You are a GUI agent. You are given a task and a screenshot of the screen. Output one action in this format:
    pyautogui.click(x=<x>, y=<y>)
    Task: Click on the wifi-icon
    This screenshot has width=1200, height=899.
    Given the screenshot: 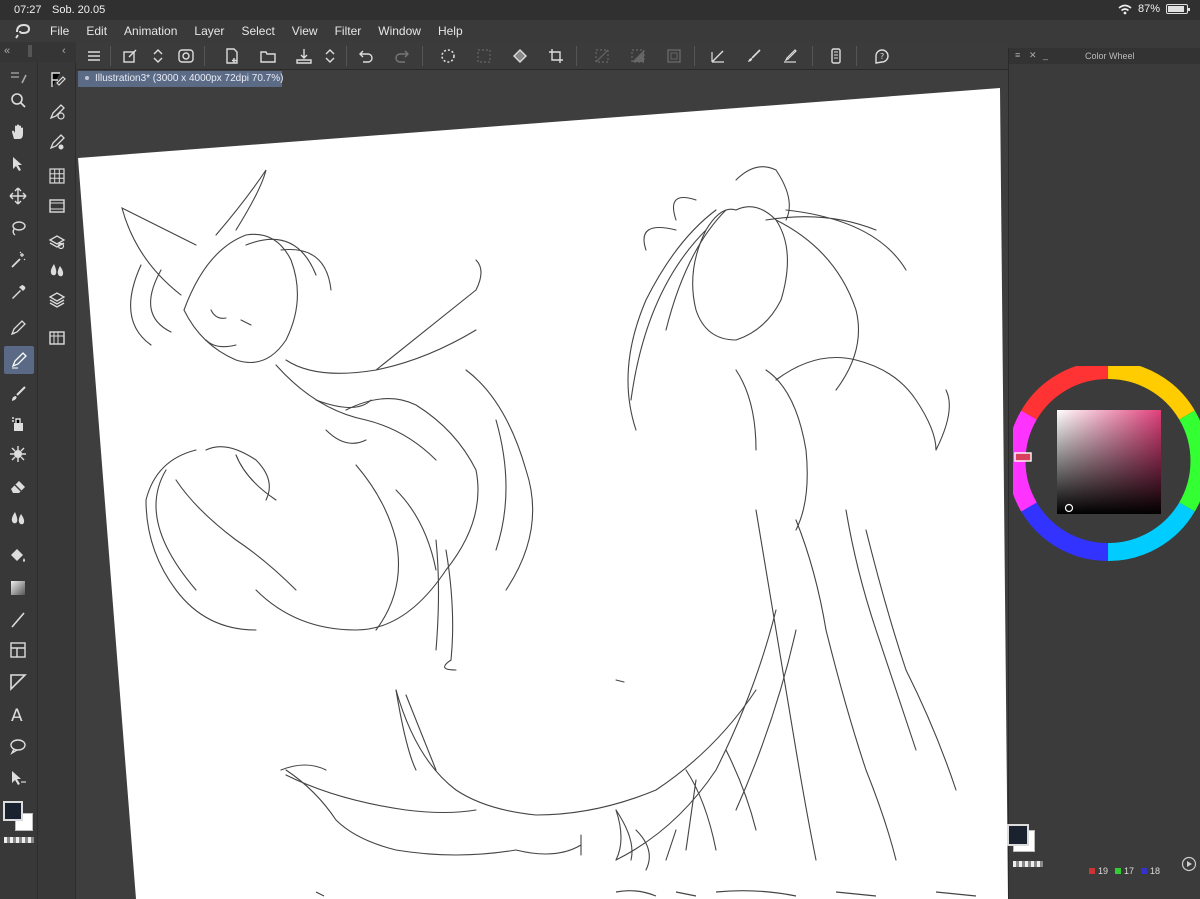 What is the action you would take?
    pyautogui.click(x=1125, y=9)
    